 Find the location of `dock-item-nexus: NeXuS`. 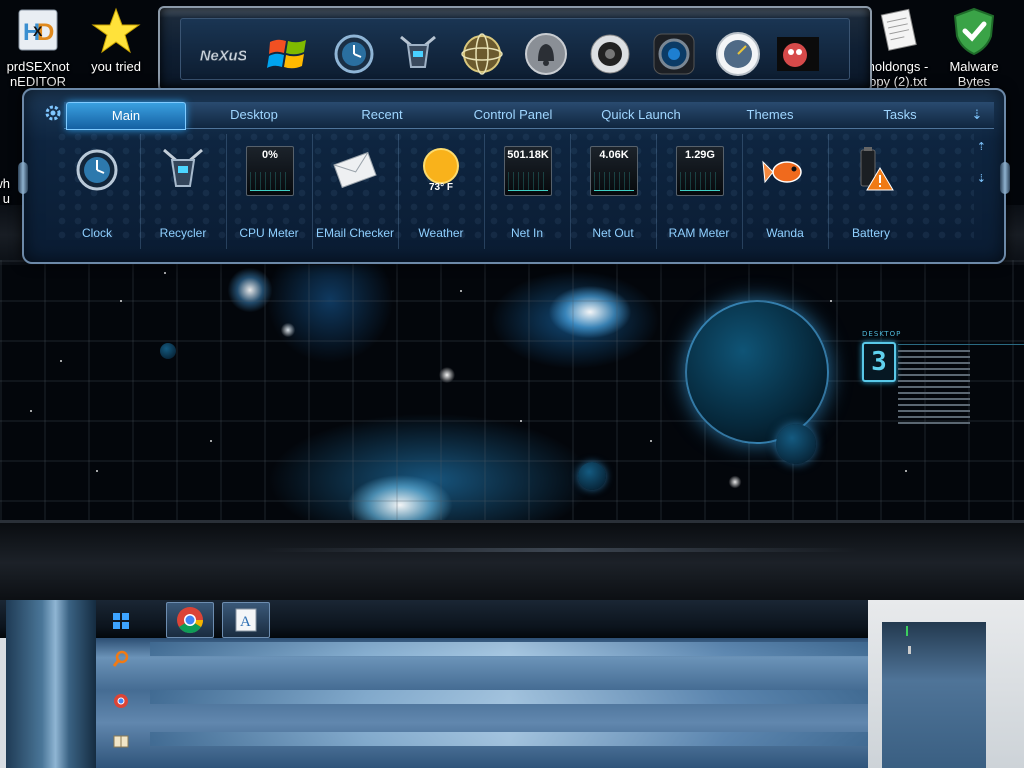

dock-item-nexus: NeXuS is located at coordinates (222, 54).